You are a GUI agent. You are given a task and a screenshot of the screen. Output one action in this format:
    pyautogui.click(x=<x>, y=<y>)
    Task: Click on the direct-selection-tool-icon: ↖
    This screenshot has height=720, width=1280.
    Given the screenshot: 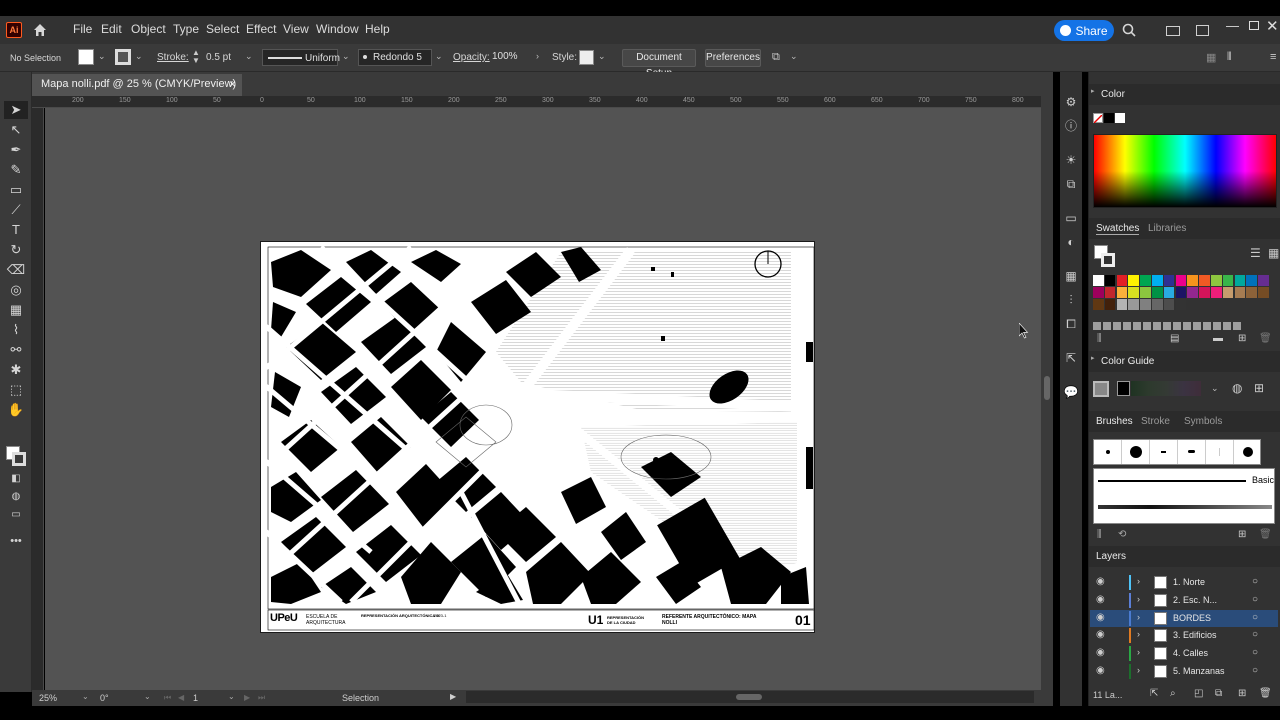 What is the action you would take?
    pyautogui.click(x=16, y=130)
    